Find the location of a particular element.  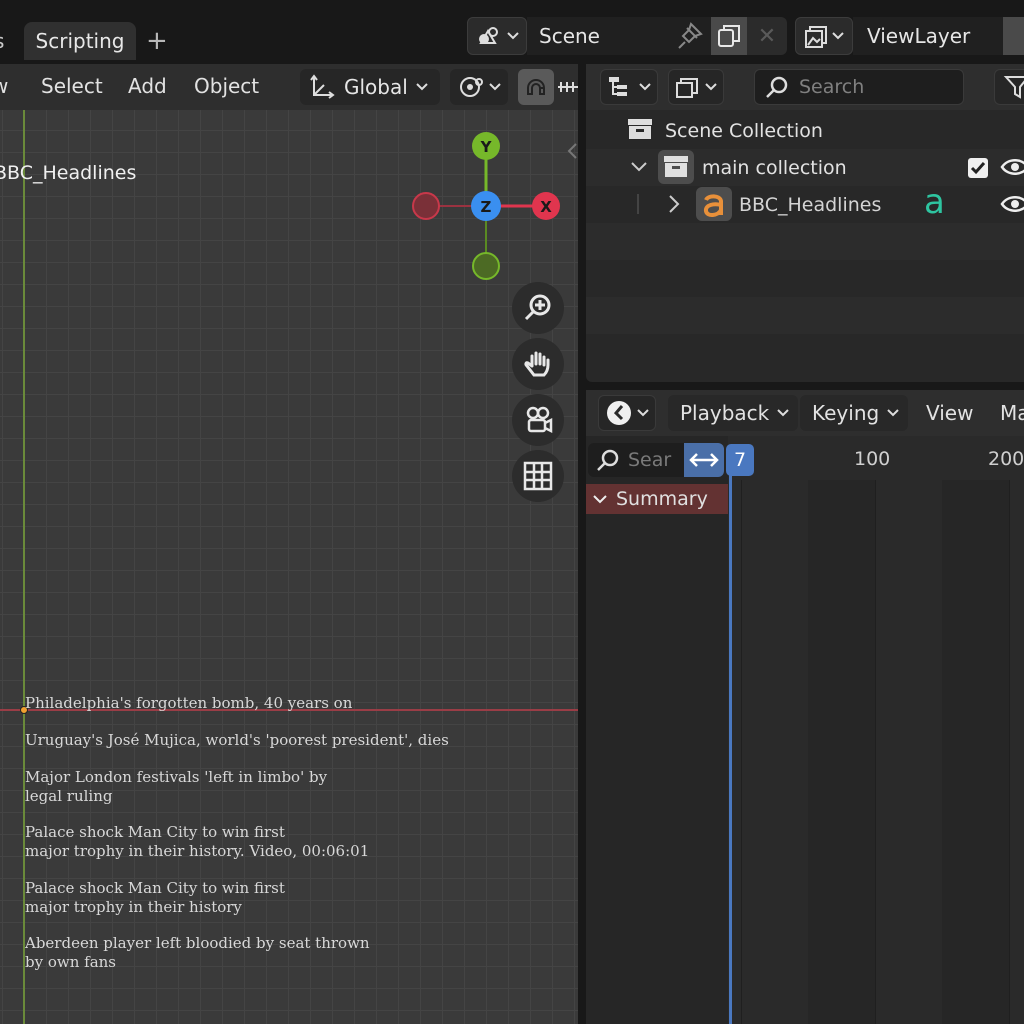

sync-visible-range-toggle is located at coordinates (704, 460).